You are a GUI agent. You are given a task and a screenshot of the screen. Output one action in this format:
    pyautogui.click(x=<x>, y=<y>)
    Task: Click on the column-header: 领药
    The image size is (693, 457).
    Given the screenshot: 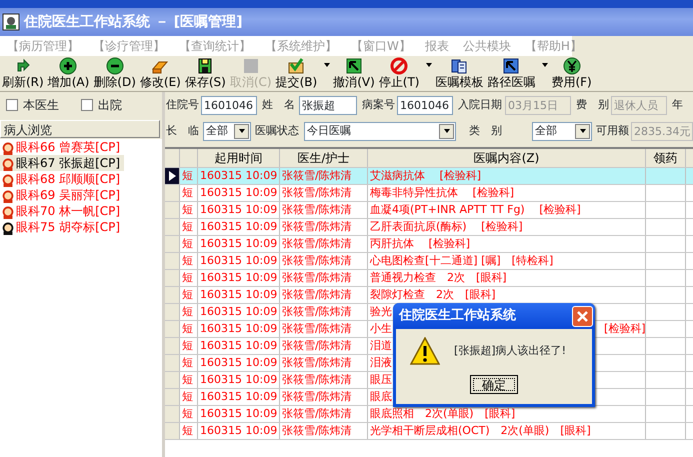 What is the action you would take?
    pyautogui.click(x=666, y=158)
    